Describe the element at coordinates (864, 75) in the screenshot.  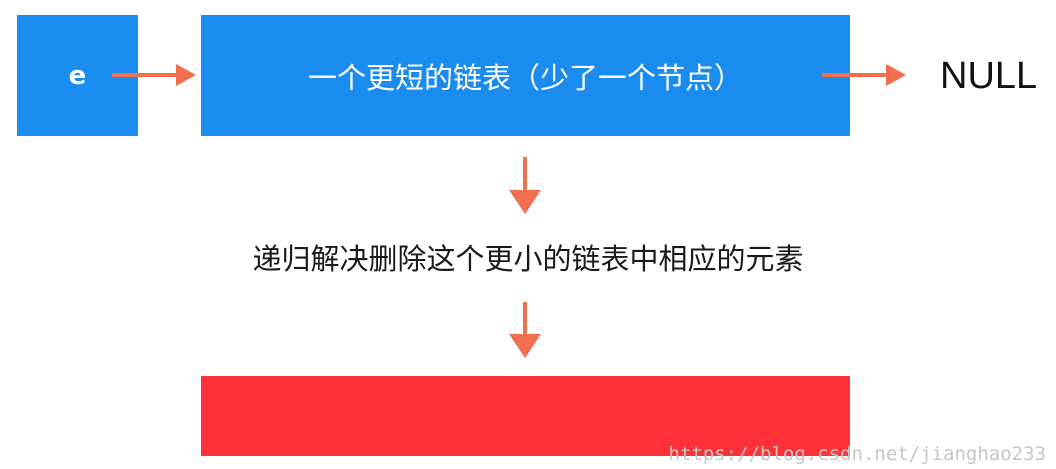
I see `arrow-list-to-null` at that location.